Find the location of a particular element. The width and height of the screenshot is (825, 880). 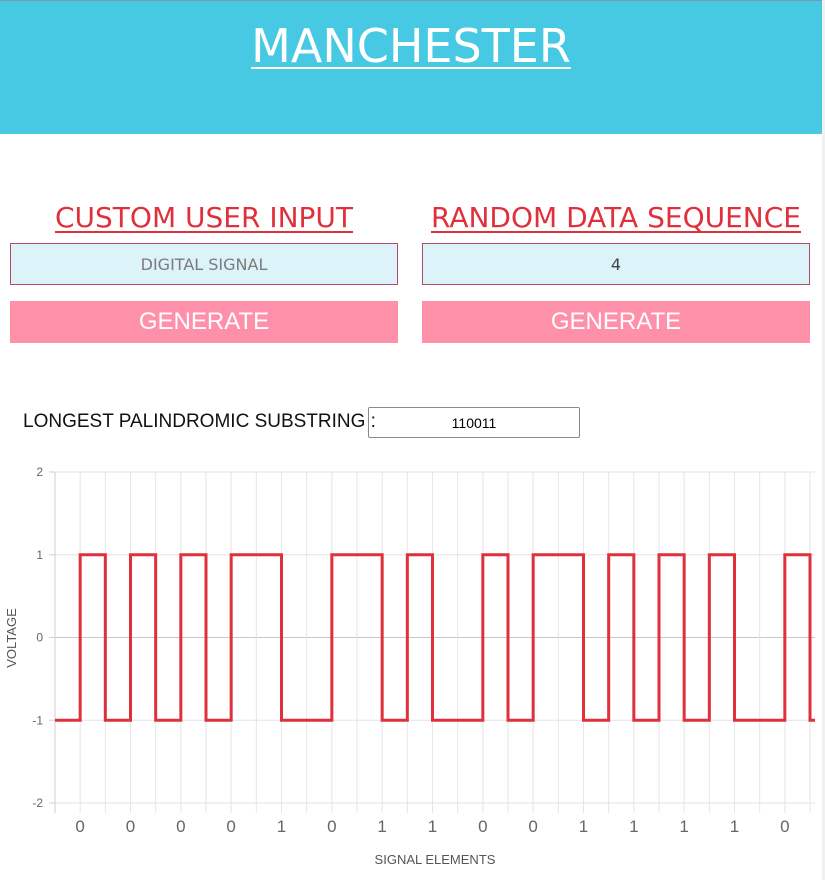

x-axis-ticks: 0 0 0 0 1 0 1 1 0 0 1 1 1 1 0 is located at coordinates (432, 826).